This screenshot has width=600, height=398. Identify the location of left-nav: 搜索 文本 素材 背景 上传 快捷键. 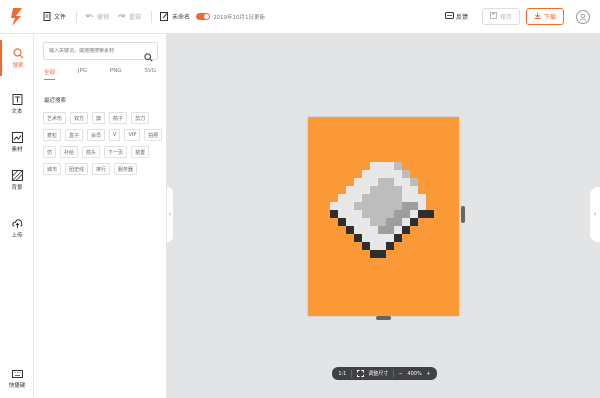
(17, 216).